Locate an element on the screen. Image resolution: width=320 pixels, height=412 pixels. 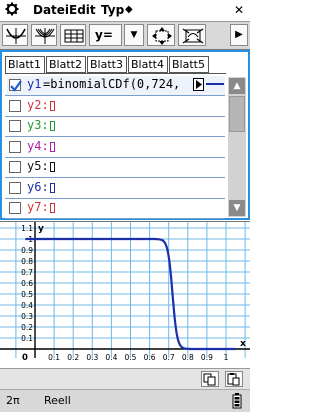
toolbar-more-button: ▶ is located at coordinates (239, 35).